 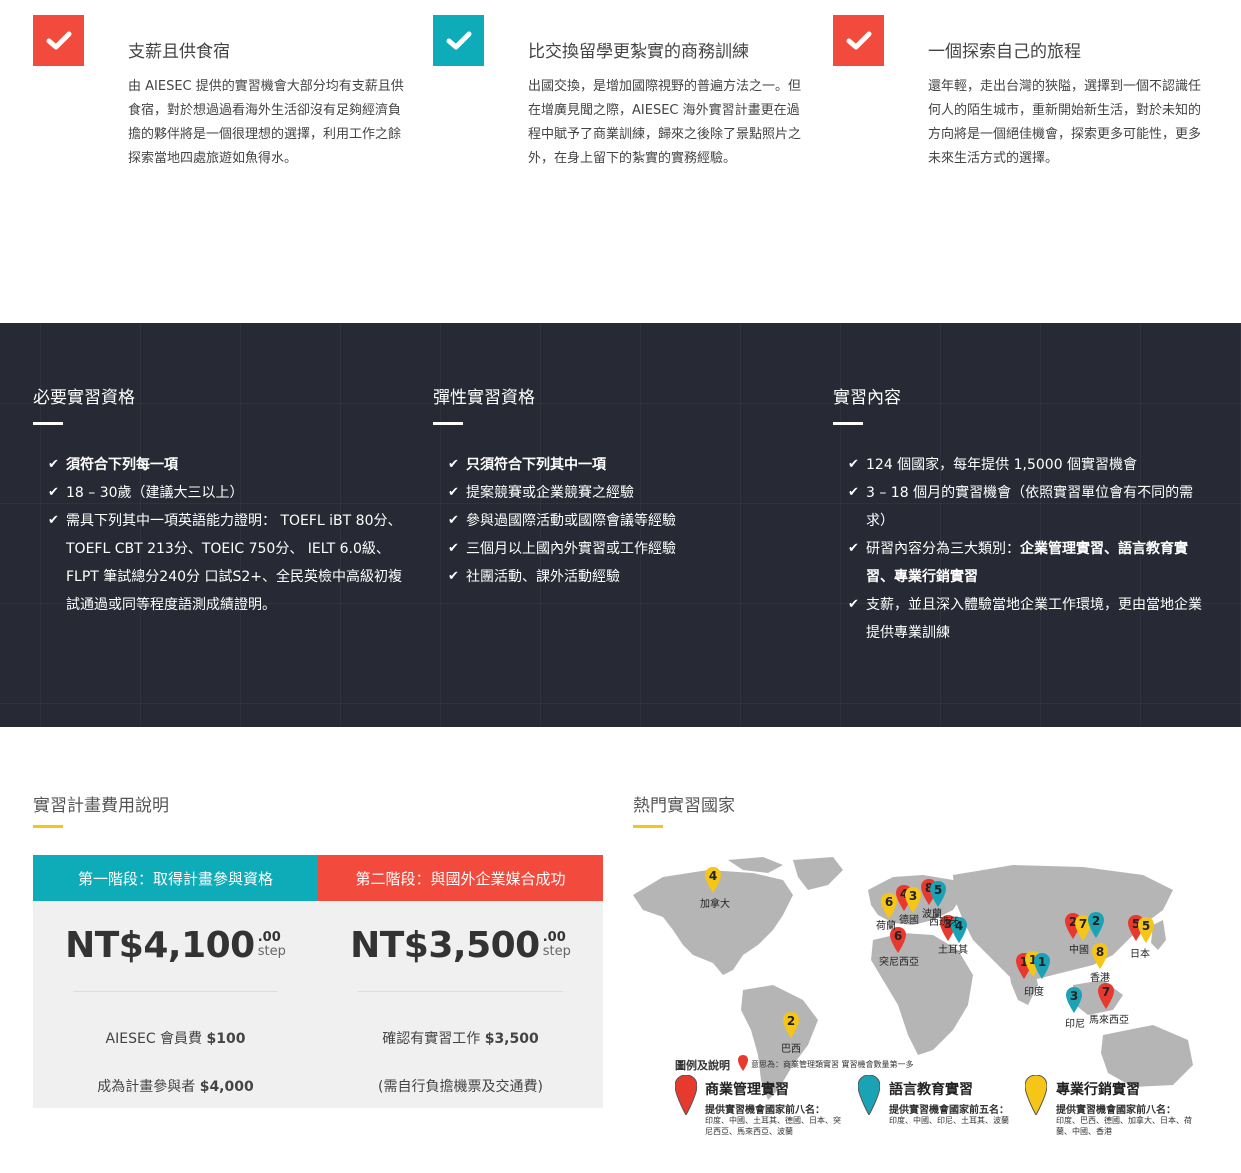 I want to click on list-item: ✔ 124 個國家，每年提供 1,5000 個實習機會, so click(x=1028, y=465).